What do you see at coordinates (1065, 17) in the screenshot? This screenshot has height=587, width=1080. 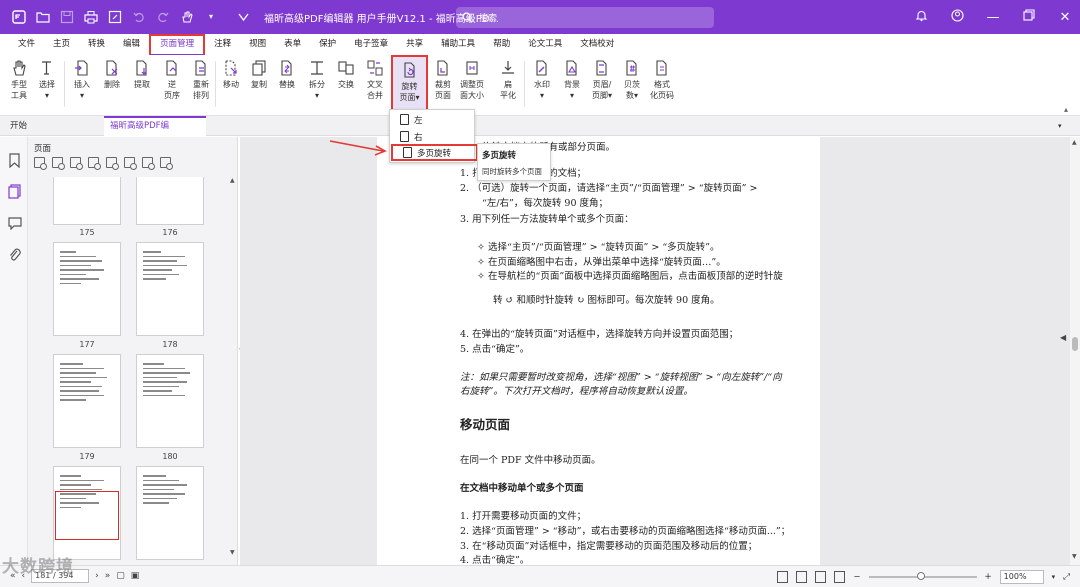 I see `close-window-button: ✕` at bounding box center [1065, 17].